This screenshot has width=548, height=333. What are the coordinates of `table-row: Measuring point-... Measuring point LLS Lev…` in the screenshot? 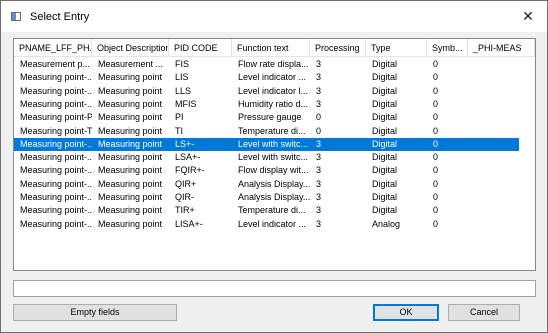 It's located at (266, 91).